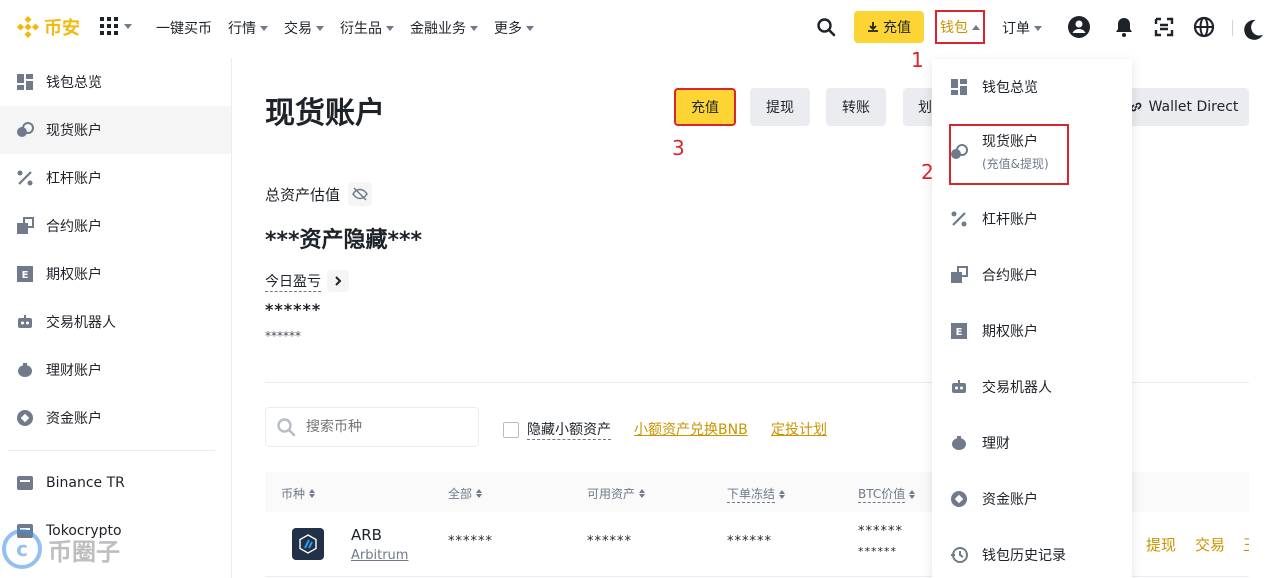 Image resolution: width=1278 pixels, height=578 pixels. I want to click on coins-icon, so click(25, 129).